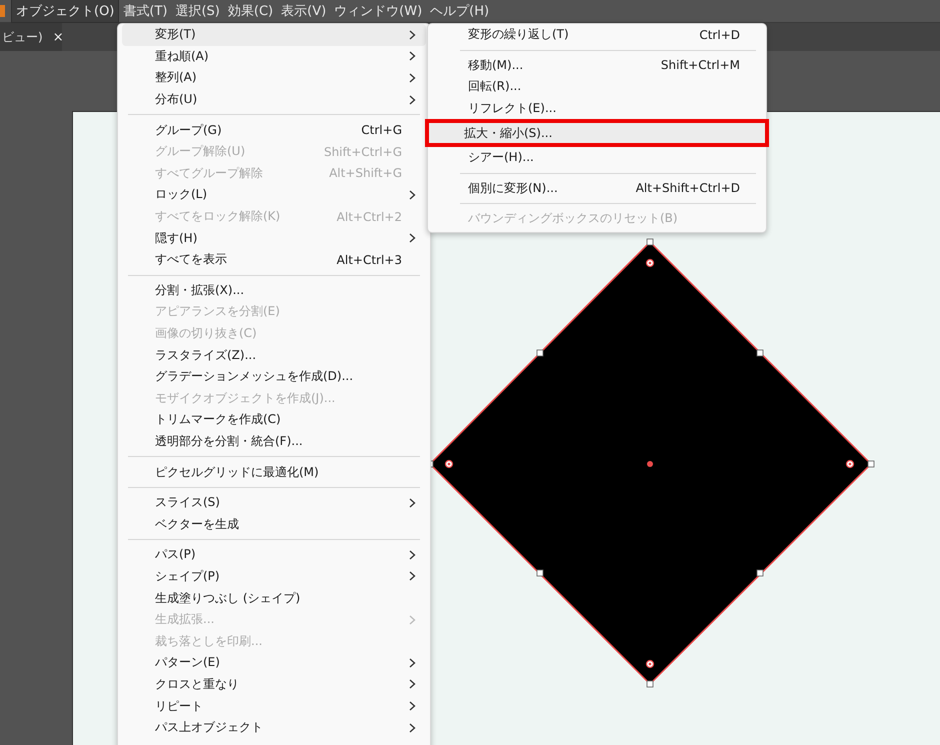 The image size is (940, 745). What do you see at coordinates (58, 37) in the screenshot?
I see `close-button: ×` at bounding box center [58, 37].